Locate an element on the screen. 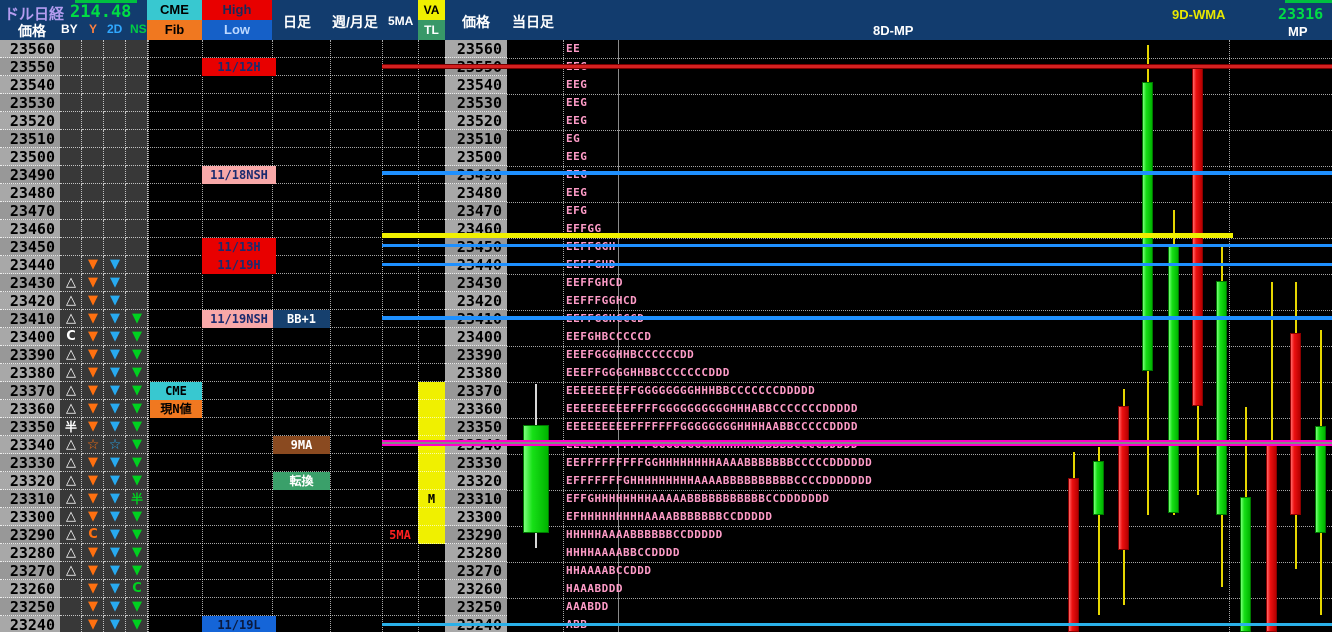 The image size is (1332, 632). market-profile-row: EEFFGGH is located at coordinates (591, 247).